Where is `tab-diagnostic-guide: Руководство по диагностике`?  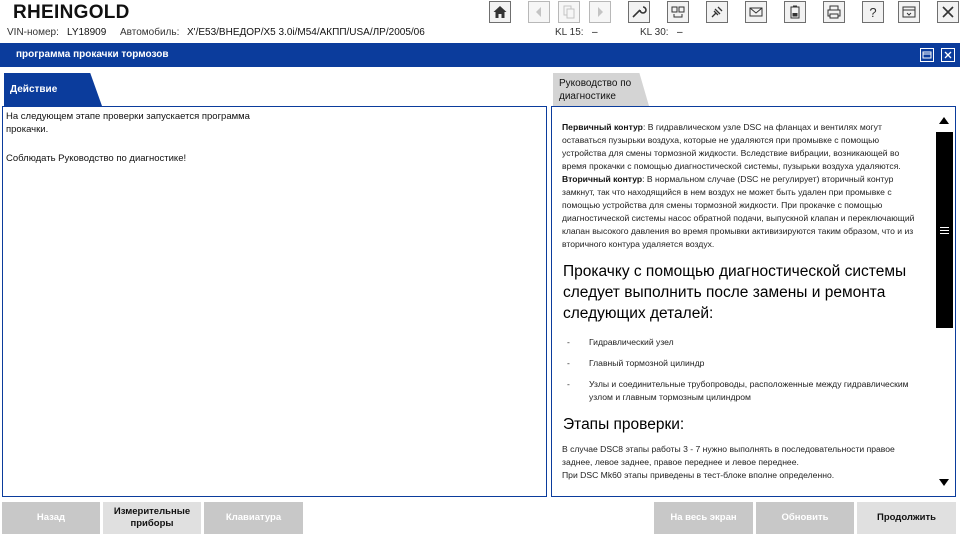
tab-diagnostic-guide: Руководство по диагностике is located at coordinates (601, 89).